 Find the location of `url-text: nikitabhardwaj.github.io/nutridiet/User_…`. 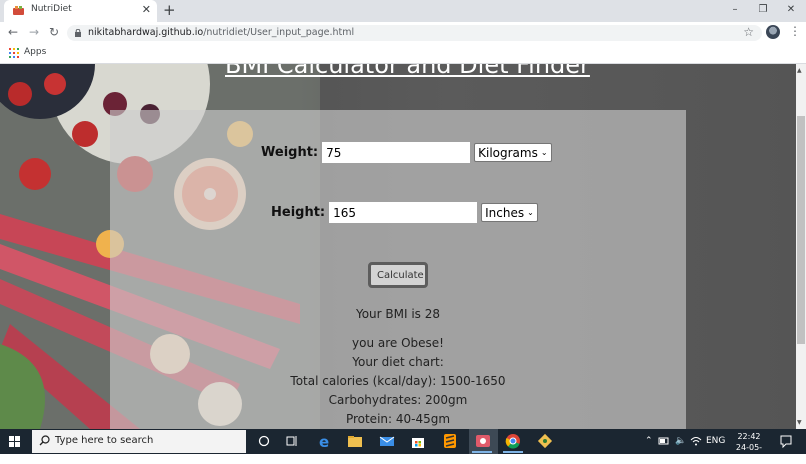

url-text: nikitabhardwaj.github.io/nutridiet/User_… is located at coordinates (221, 32).